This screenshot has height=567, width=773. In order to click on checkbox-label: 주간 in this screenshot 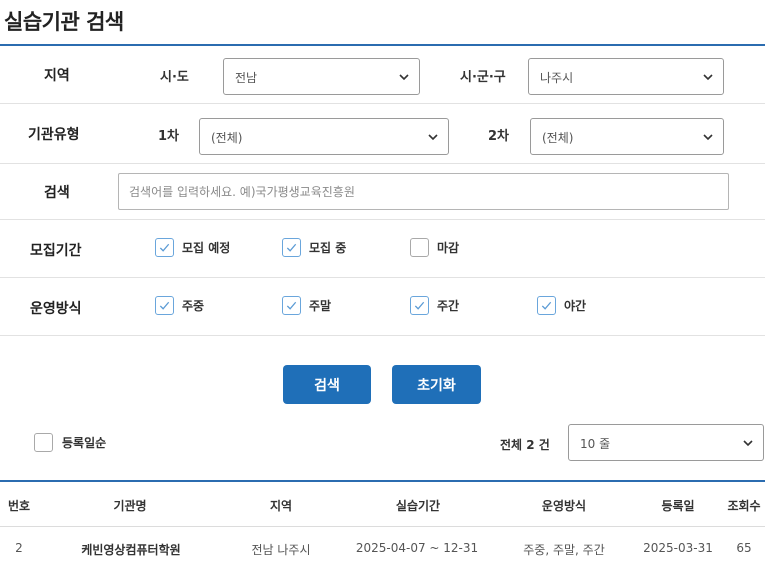, I will do `click(448, 306)`.